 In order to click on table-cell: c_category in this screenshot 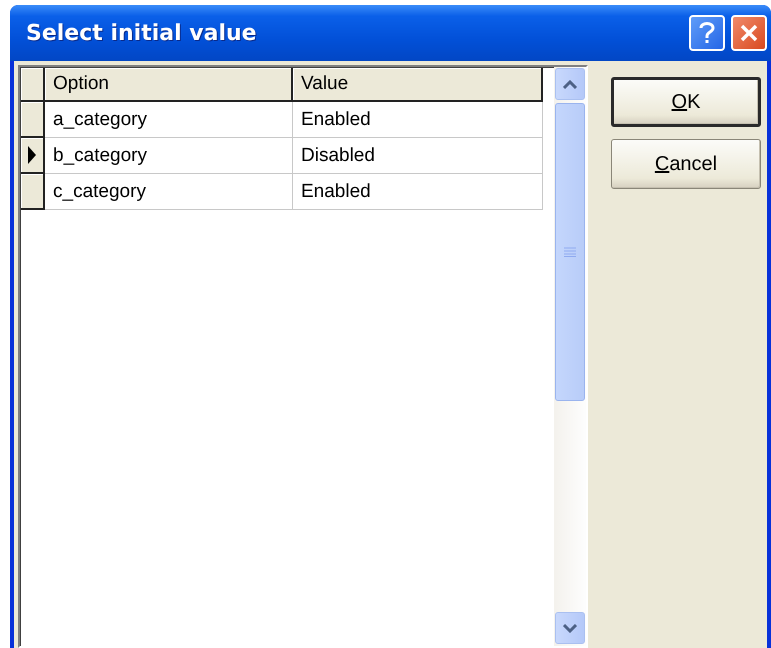, I will do `click(169, 192)`.